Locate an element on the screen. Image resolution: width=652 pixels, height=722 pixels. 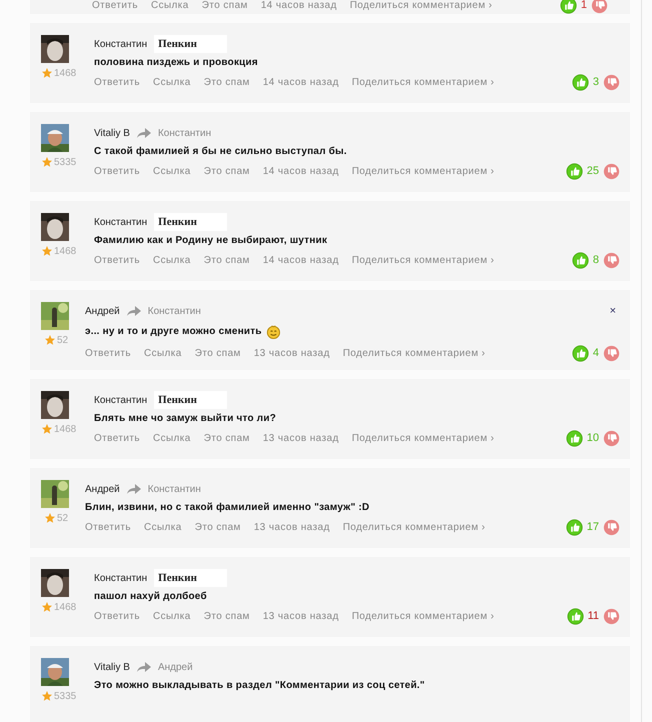
likes-count: 8 is located at coordinates (595, 260).